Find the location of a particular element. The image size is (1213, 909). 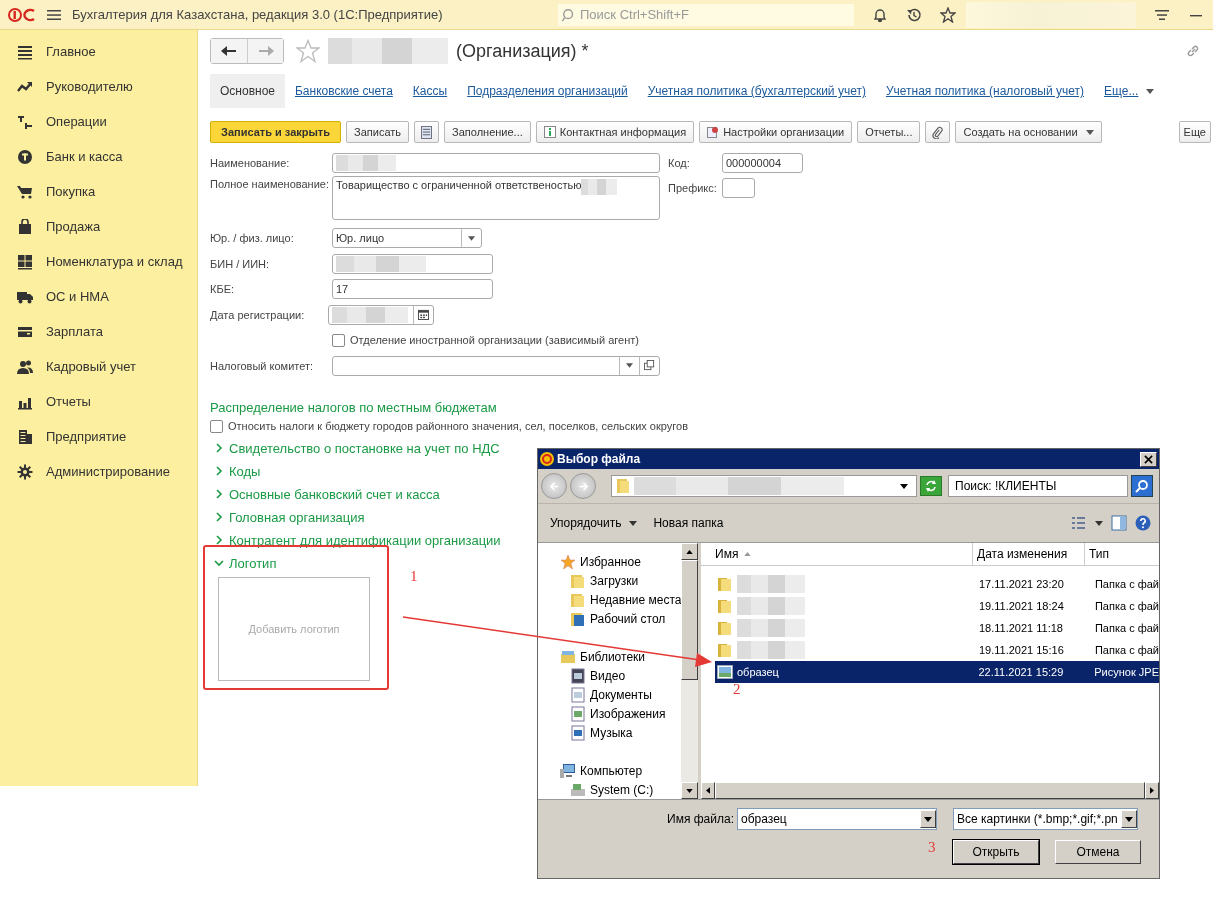

nav-item: Музыка is located at coordinates (609, 732).